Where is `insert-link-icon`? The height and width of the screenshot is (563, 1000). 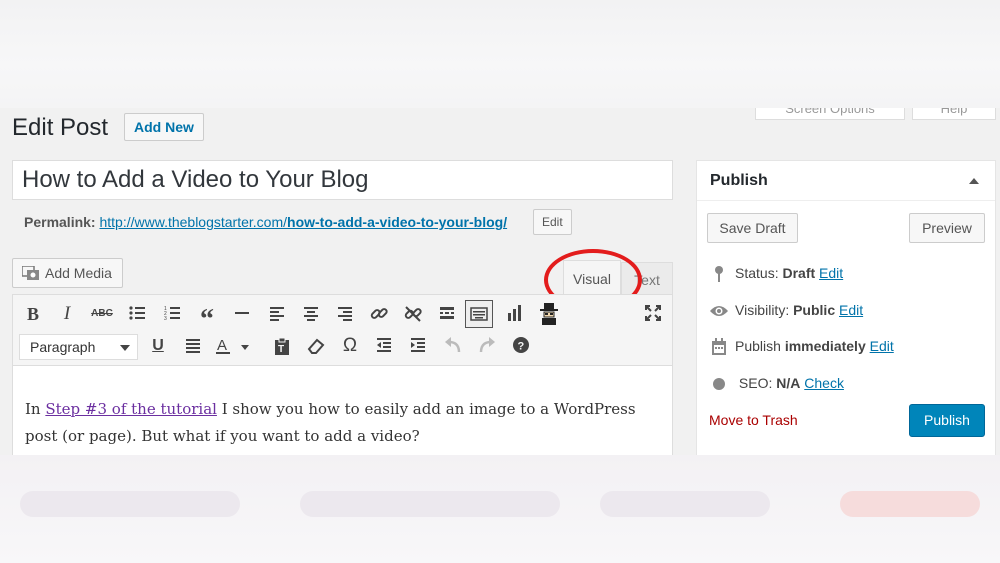
insert-link-icon is located at coordinates (379, 314).